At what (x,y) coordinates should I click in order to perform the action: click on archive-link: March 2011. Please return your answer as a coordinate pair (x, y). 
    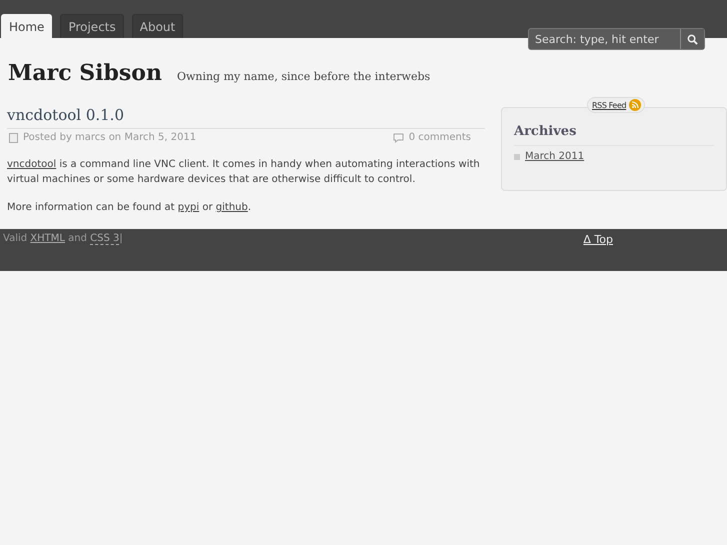
    Looking at the image, I should click on (614, 156).